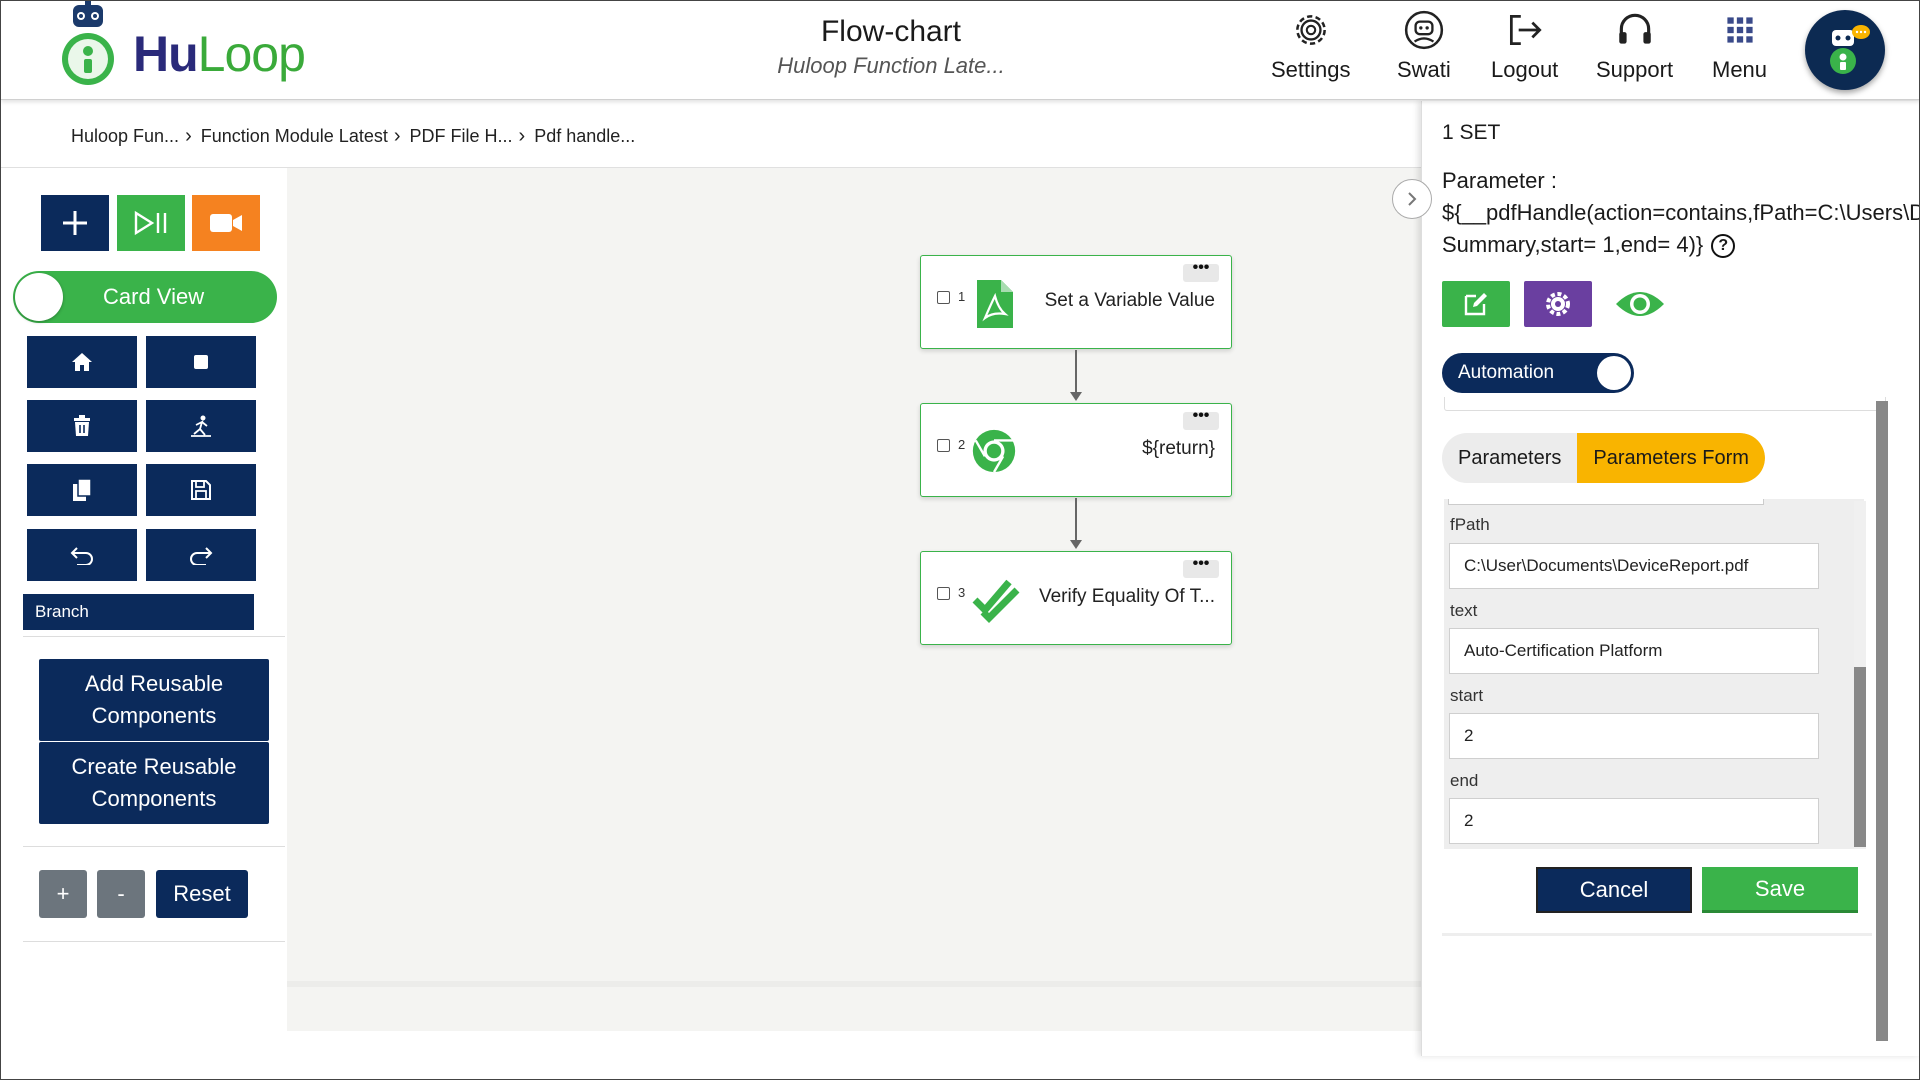  What do you see at coordinates (1671, 458) in the screenshot?
I see `tab-parameters-form: Parameters Form` at bounding box center [1671, 458].